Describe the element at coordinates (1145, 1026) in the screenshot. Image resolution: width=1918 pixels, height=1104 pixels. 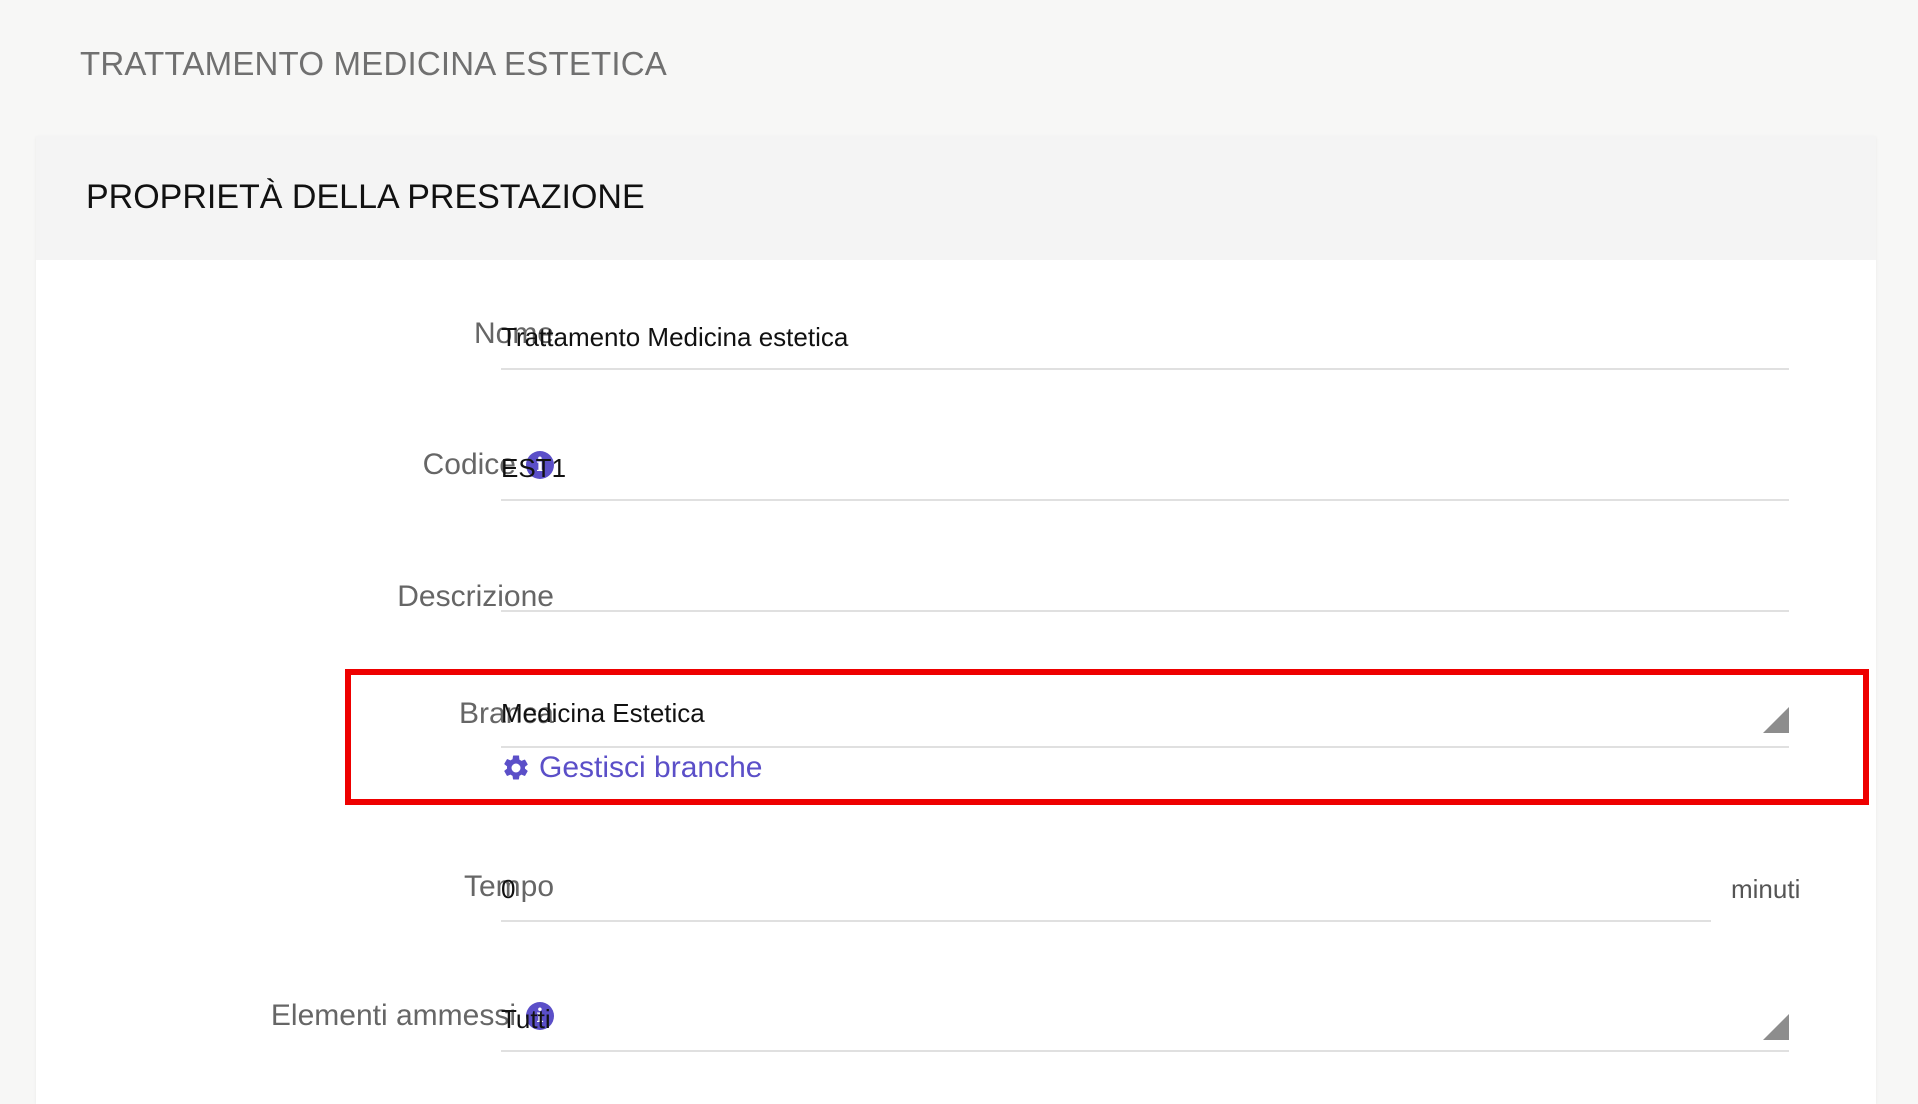
I see `elementi-ammessi-select: Tutti` at that location.